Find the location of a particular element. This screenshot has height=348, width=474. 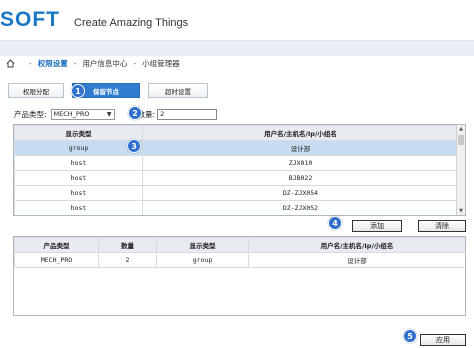

callout-badge-5: 5 is located at coordinates (410, 336).